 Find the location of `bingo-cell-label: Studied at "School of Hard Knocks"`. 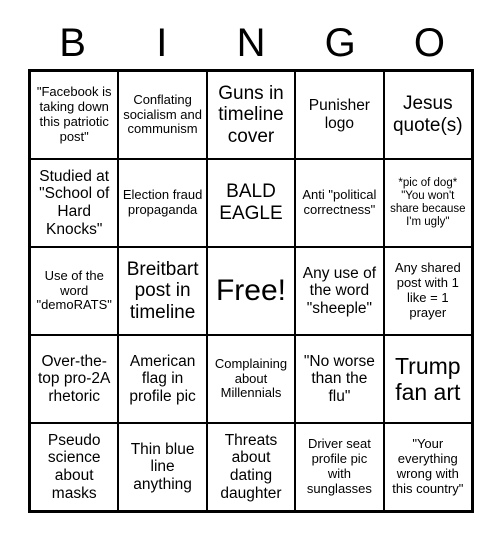

bingo-cell-label: Studied at "School of Hard Knocks" is located at coordinates (74, 202).